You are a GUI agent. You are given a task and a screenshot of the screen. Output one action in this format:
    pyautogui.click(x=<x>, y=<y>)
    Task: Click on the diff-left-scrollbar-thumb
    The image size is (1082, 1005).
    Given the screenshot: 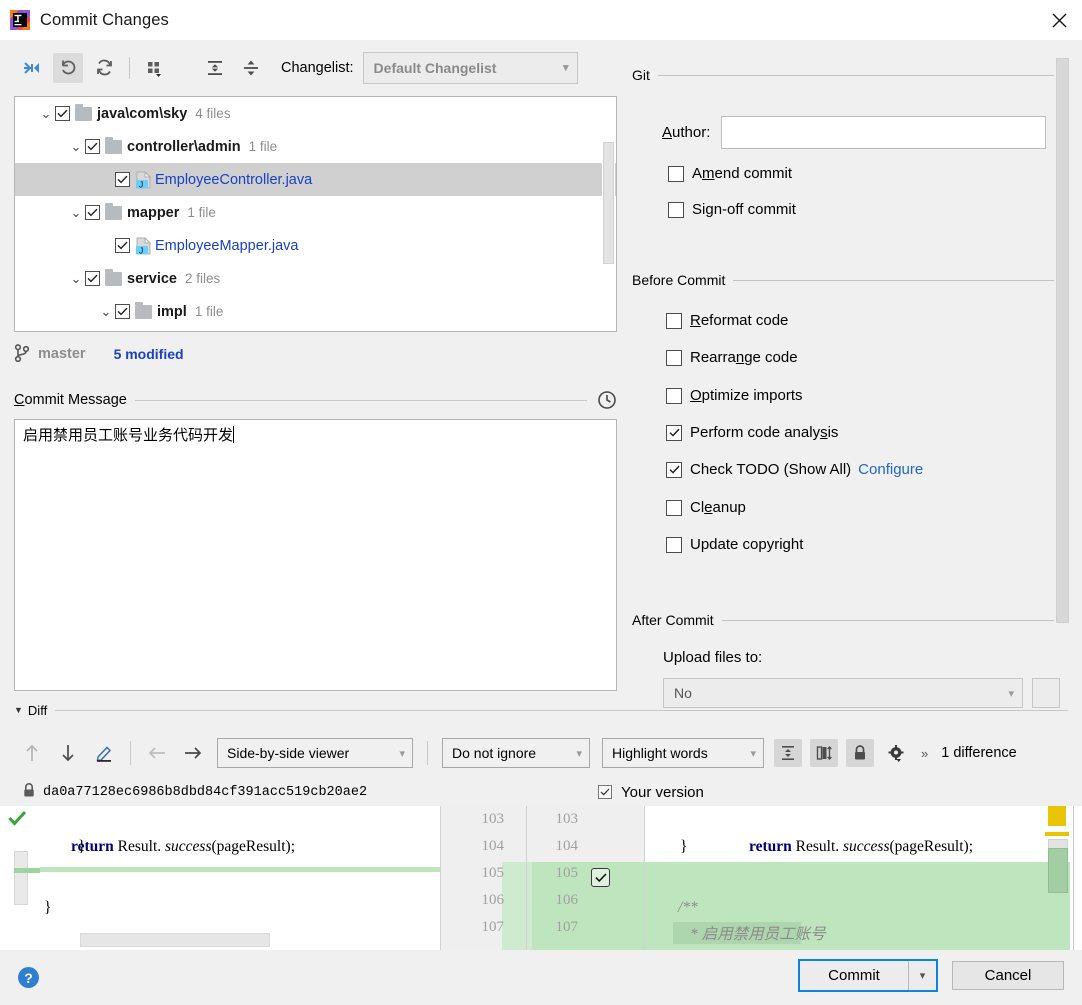 What is the action you would take?
    pyautogui.click(x=21, y=878)
    